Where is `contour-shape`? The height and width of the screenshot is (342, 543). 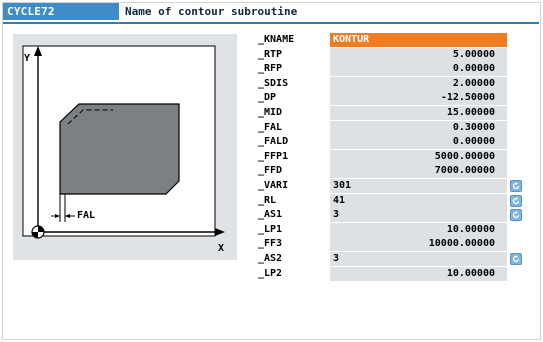
contour-shape is located at coordinates (119, 149).